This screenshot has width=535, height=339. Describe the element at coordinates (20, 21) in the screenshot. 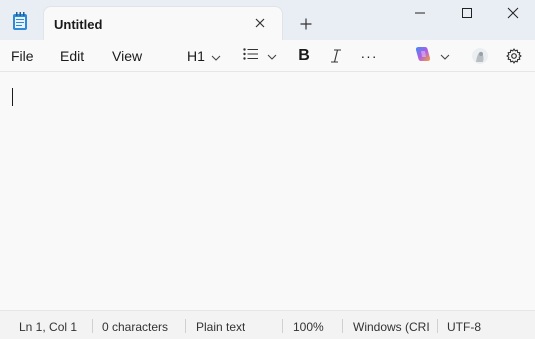

I see `notepad-icon` at that location.